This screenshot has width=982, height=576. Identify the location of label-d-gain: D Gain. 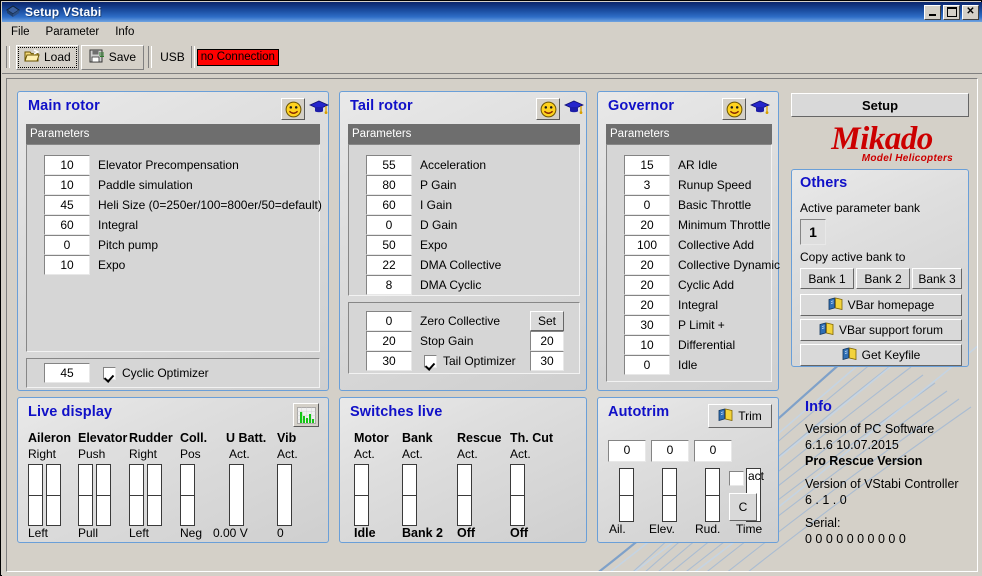
(439, 225).